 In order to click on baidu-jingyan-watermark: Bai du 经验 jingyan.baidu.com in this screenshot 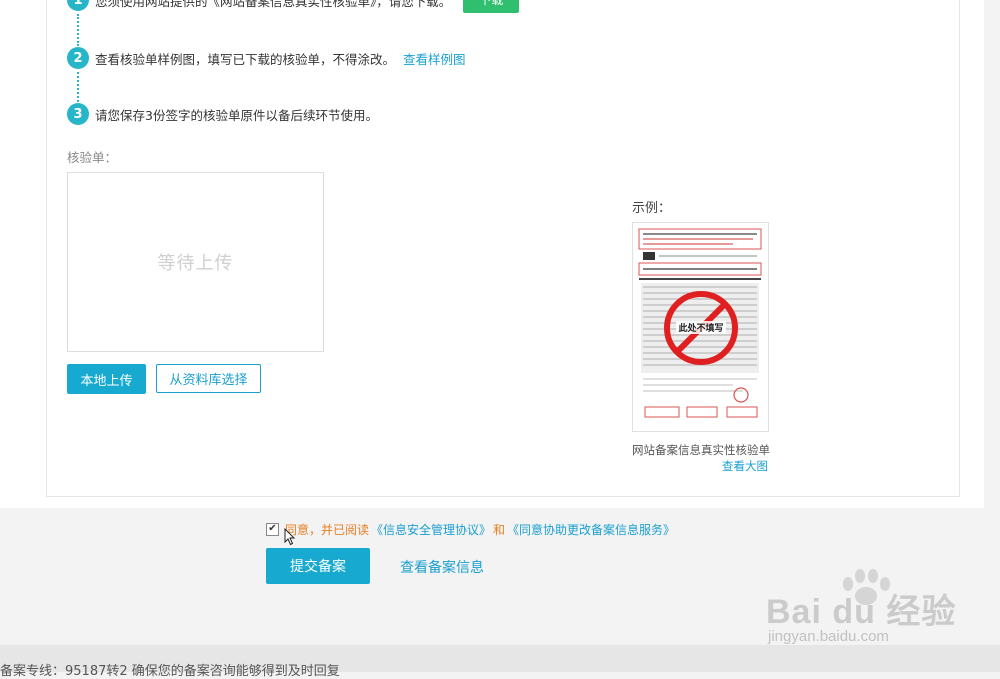, I will do `click(866, 609)`.